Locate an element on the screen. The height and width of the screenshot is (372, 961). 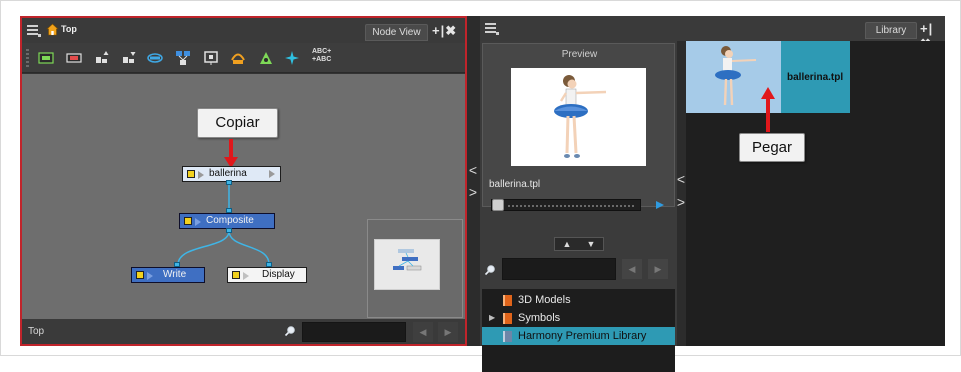
sidebar-updown-toggle: ▲ ▼ is located at coordinates (579, 244).